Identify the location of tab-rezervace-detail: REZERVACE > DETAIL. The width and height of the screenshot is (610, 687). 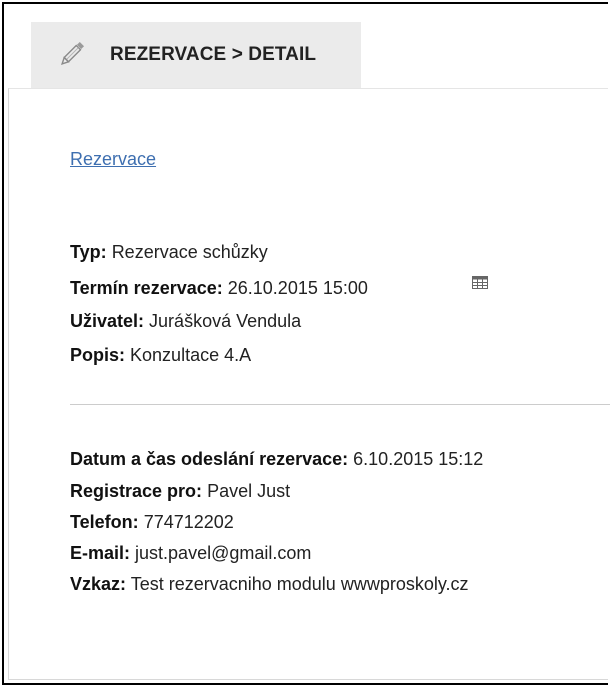
(196, 55).